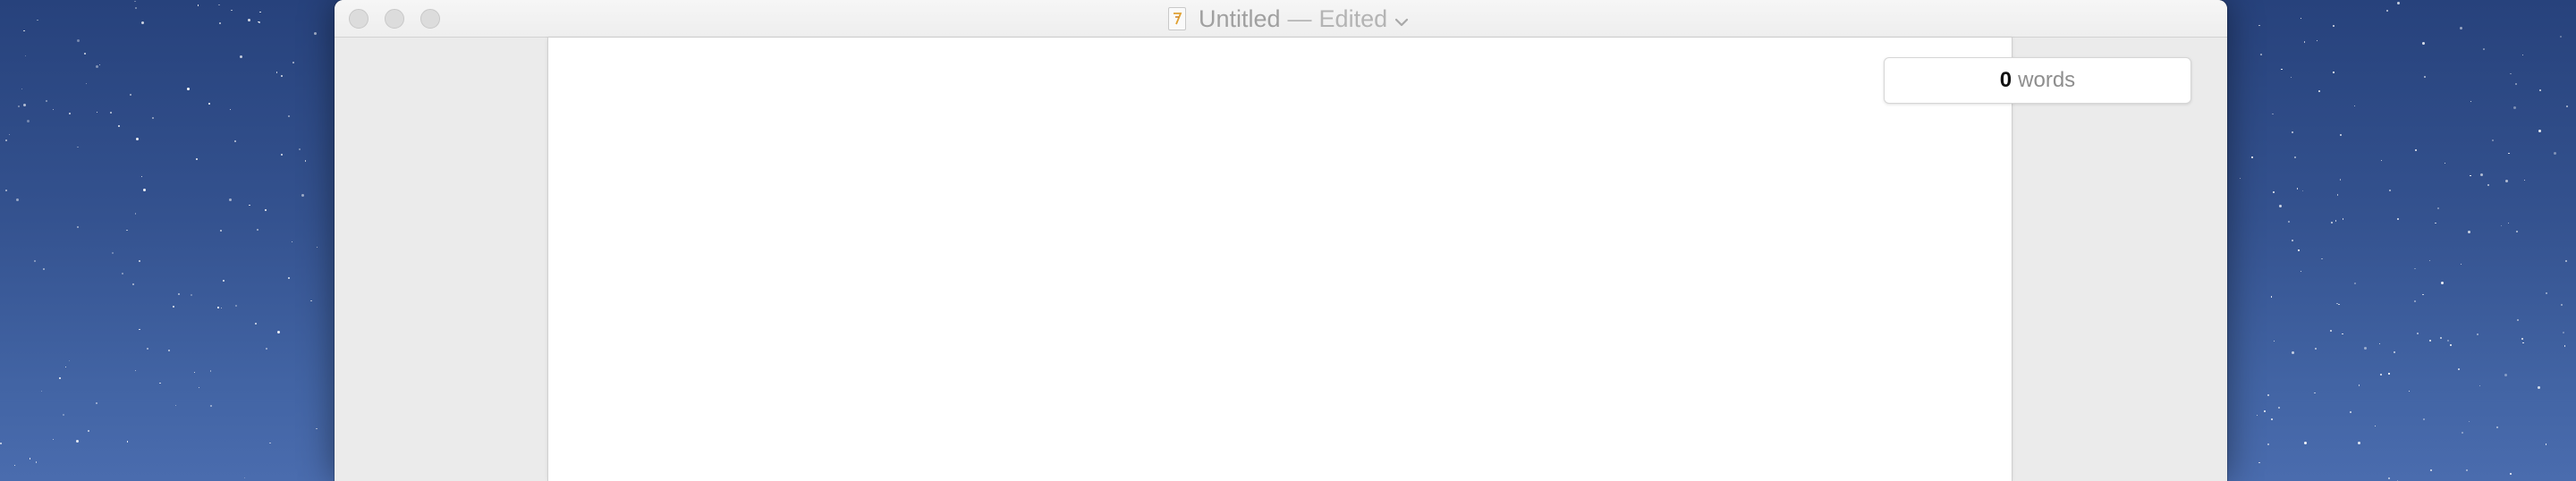  What do you see at coordinates (1401, 20) in the screenshot?
I see `chevron-down-icon` at bounding box center [1401, 20].